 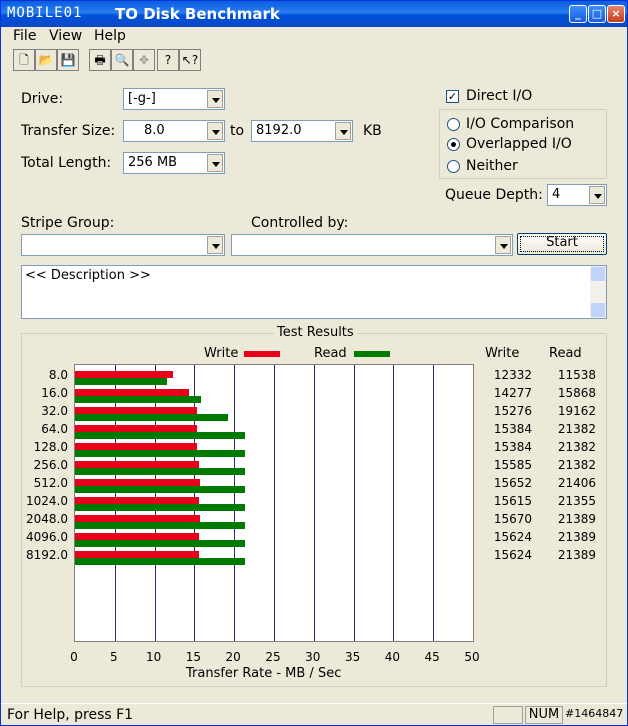 I want to click on context-help-icon: ↖?, so click(x=190, y=60).